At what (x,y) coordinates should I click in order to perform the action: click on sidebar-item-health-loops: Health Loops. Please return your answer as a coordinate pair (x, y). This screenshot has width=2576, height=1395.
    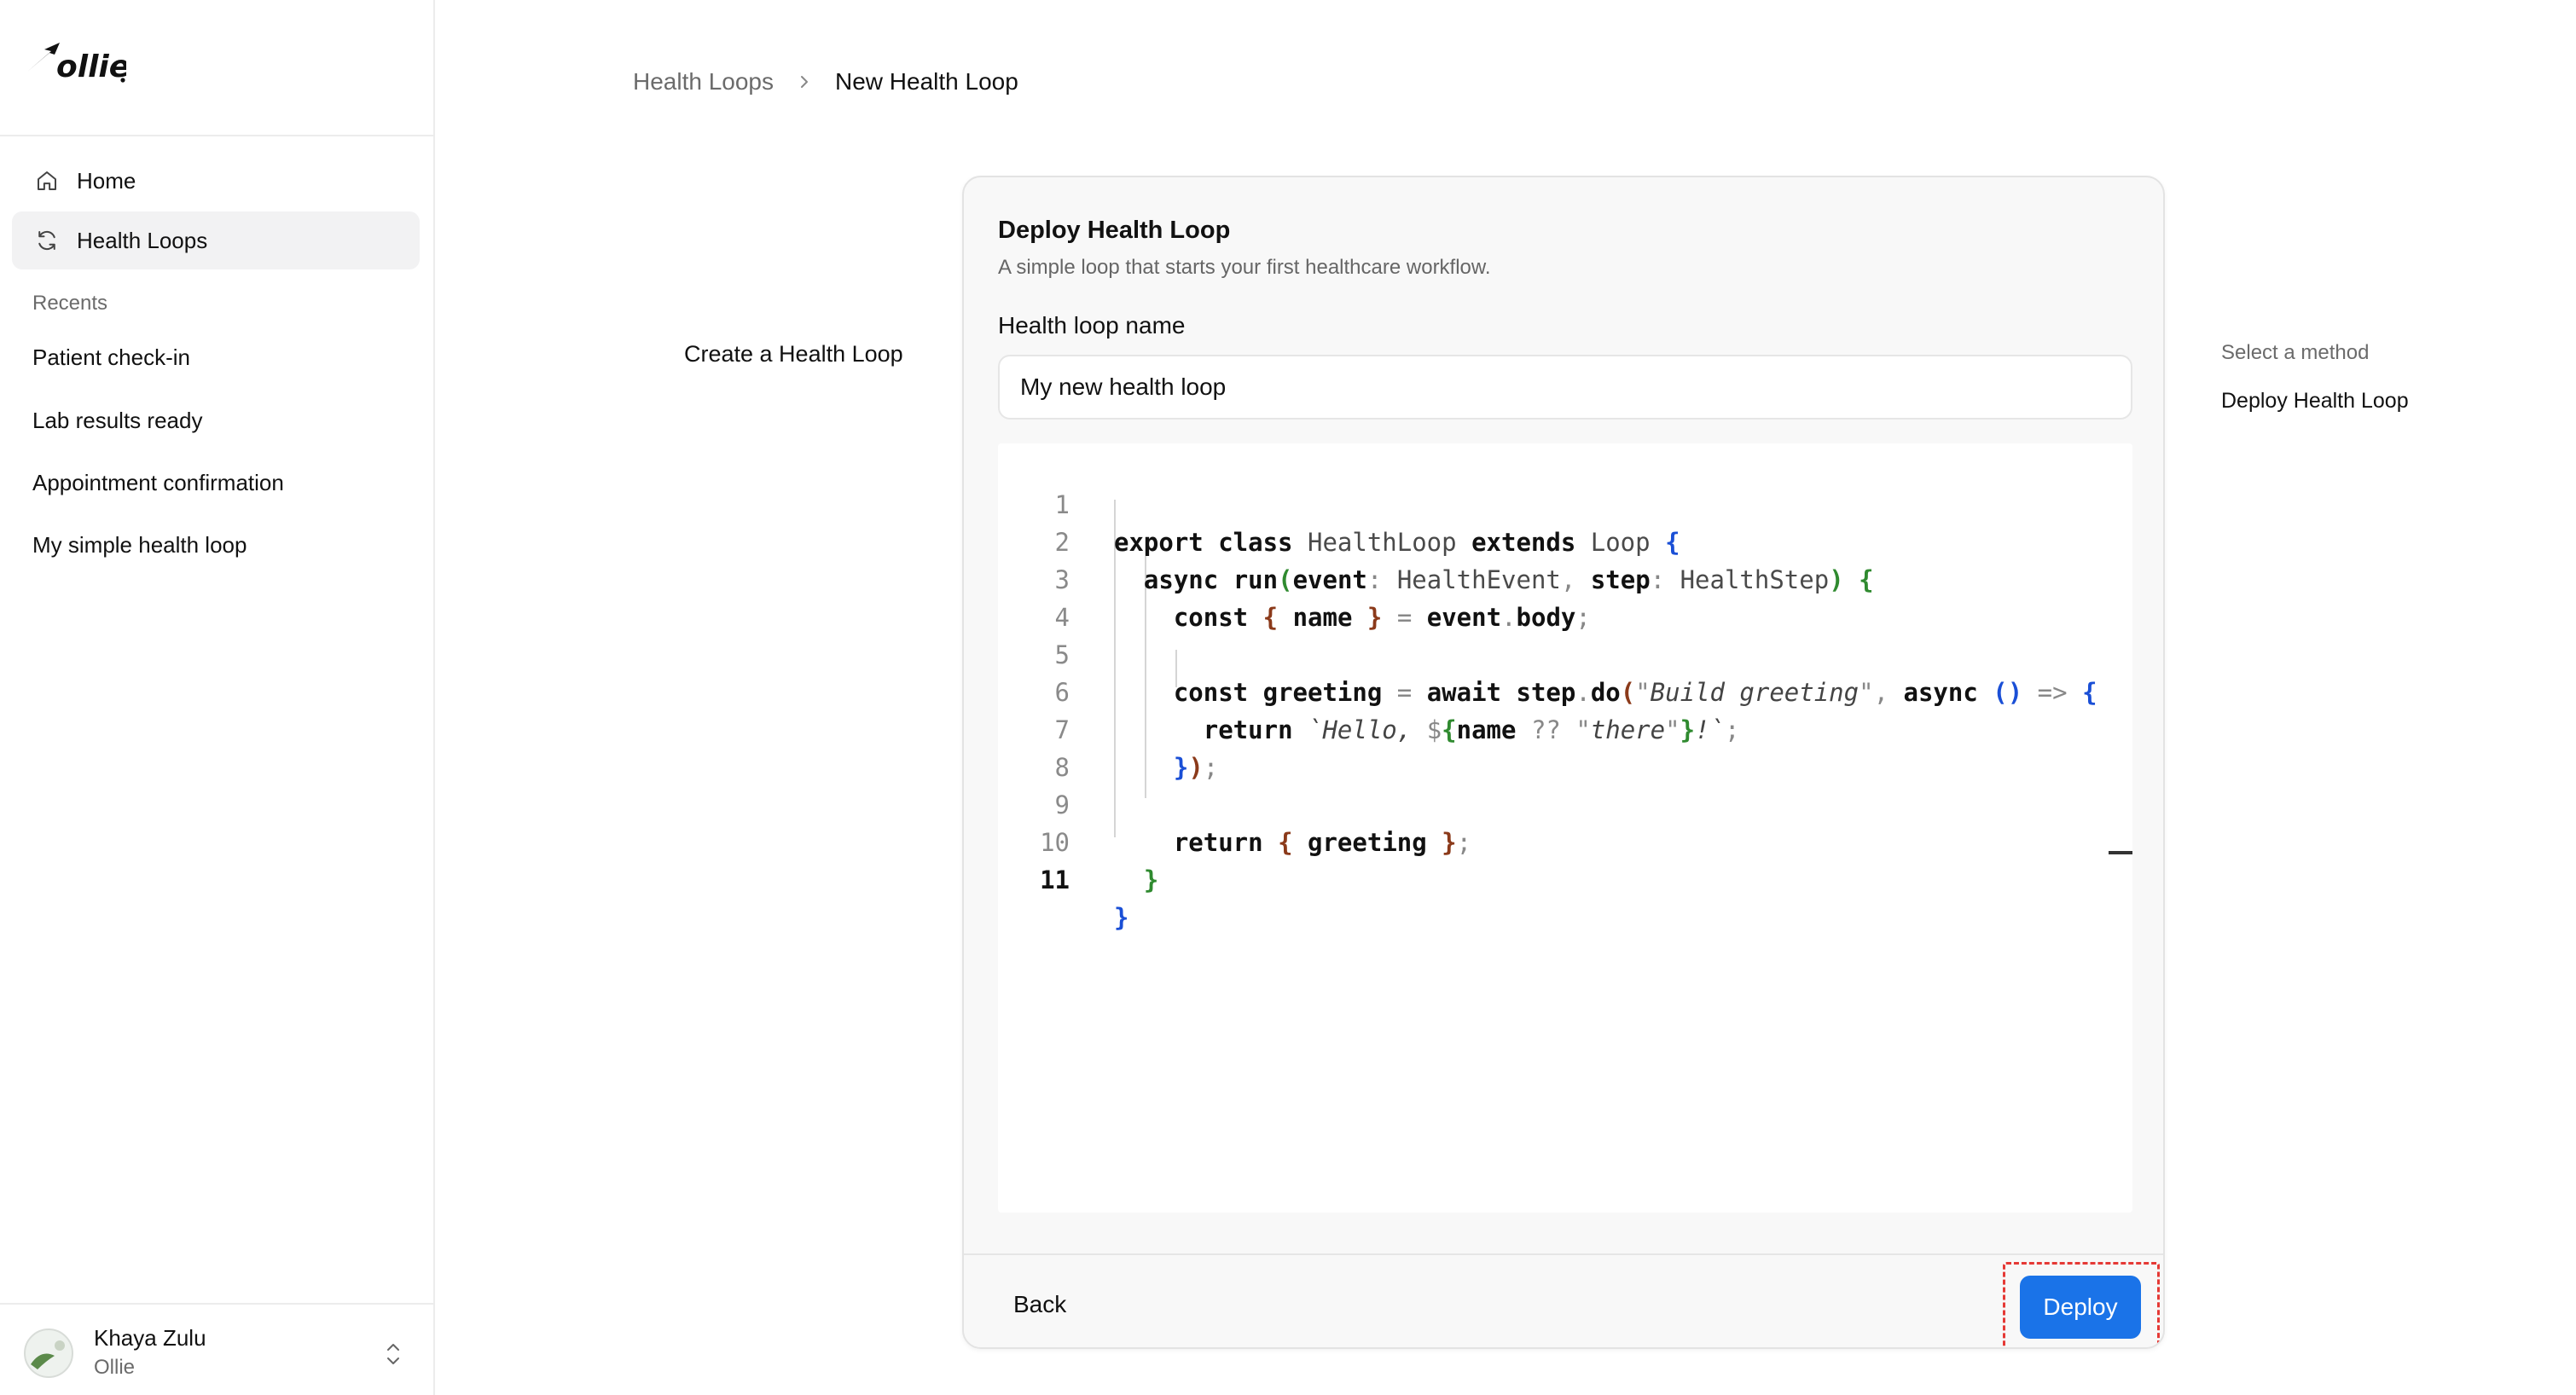
    Looking at the image, I should click on (216, 240).